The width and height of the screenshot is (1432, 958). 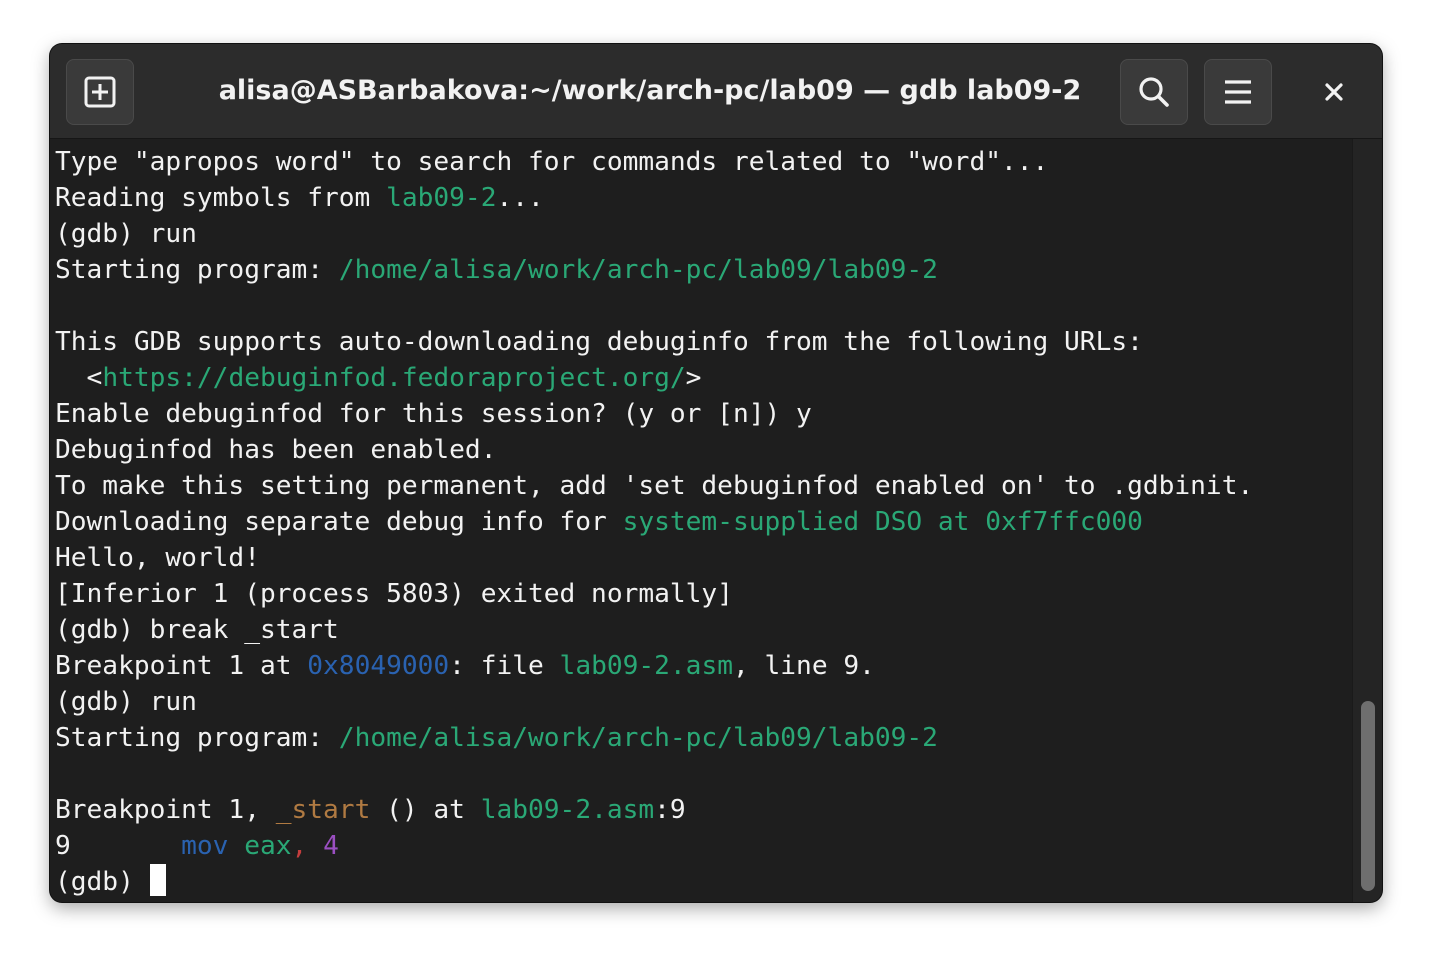 I want to click on terminal-line: <https://debuginfod.fedoraproject.org/>, so click(x=702, y=378).